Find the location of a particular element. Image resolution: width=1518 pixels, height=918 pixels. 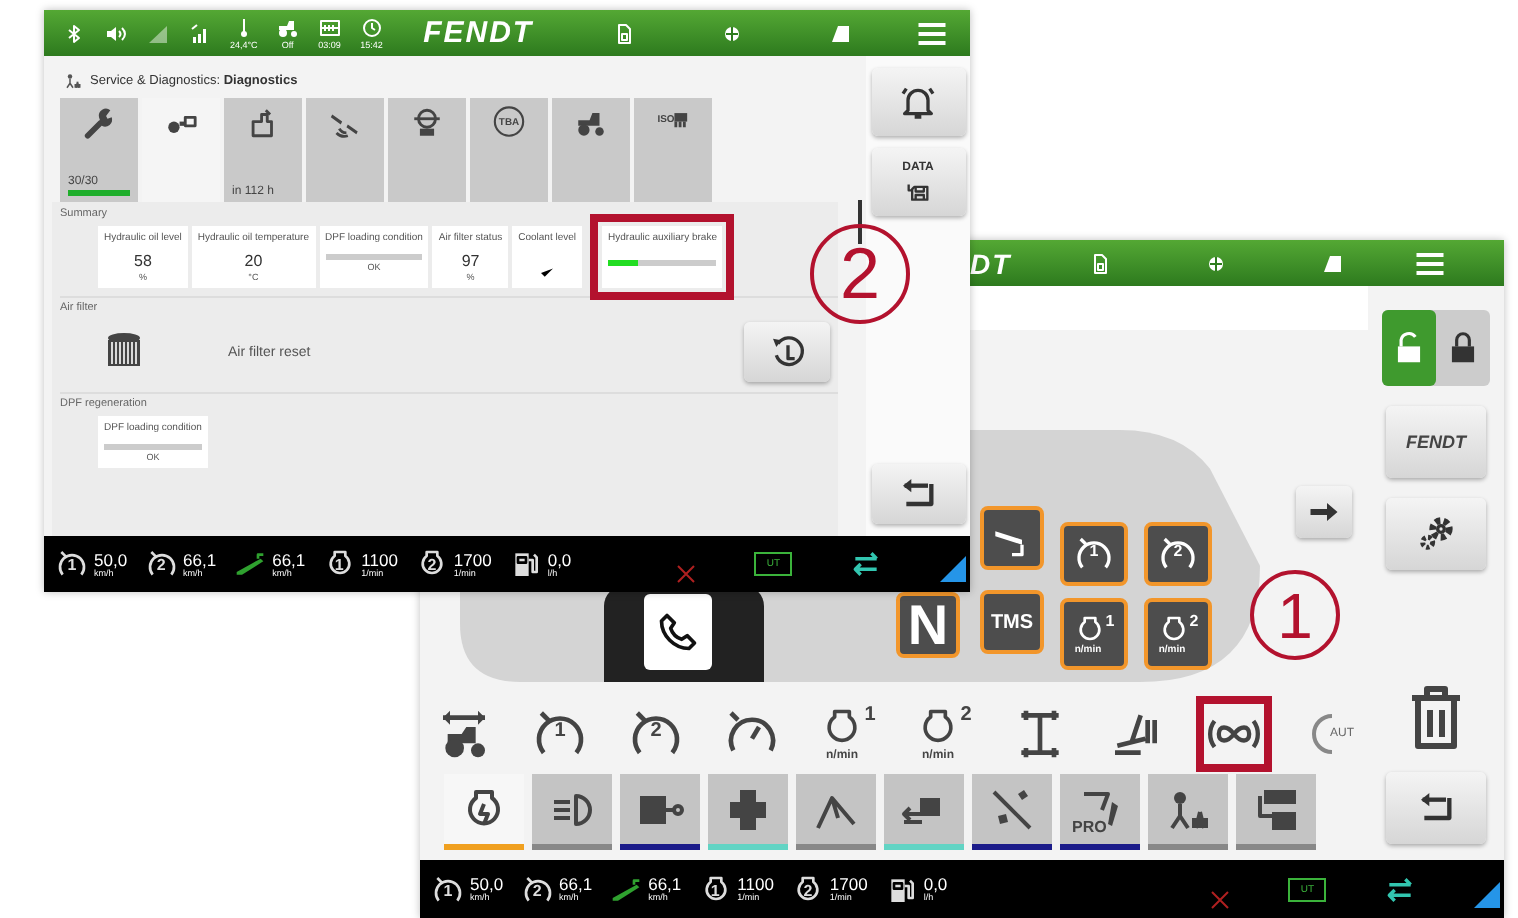

implement-icon is located at coordinates (73, 80).